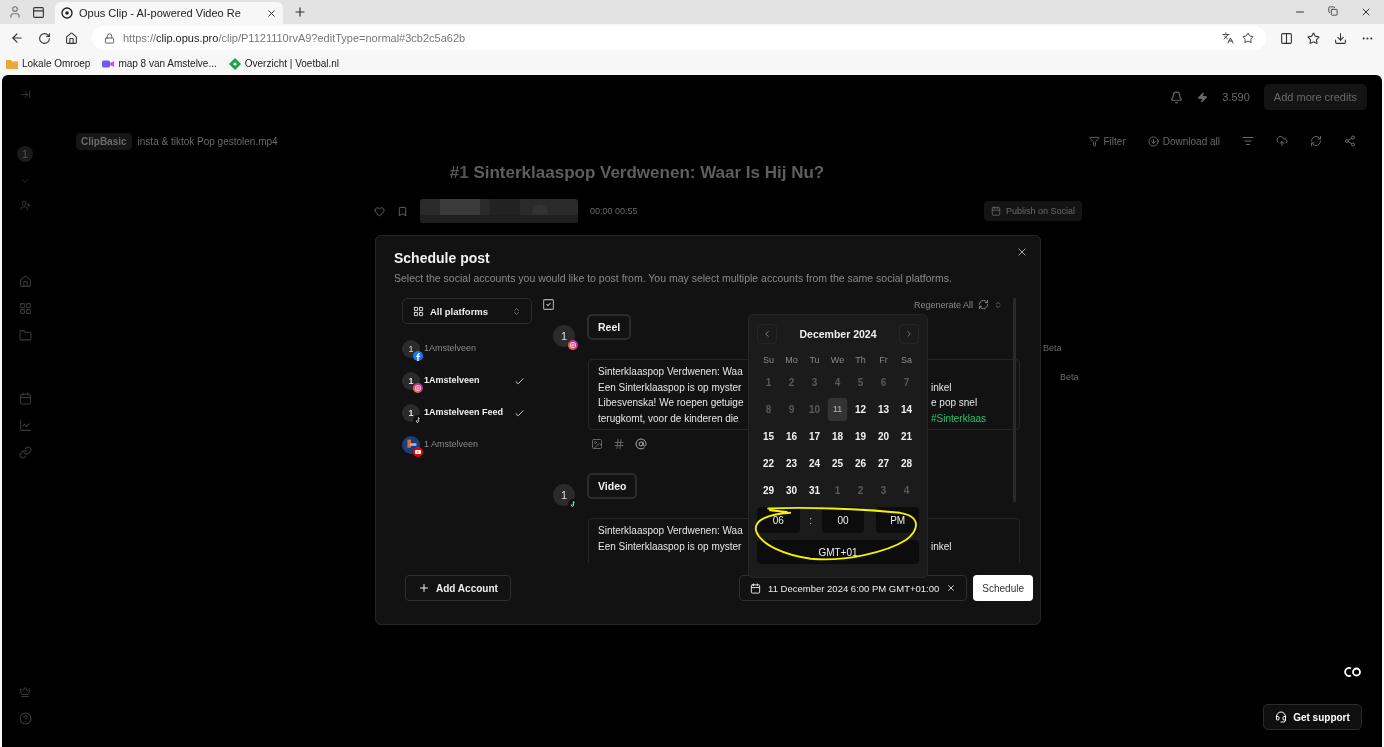 The height and width of the screenshot is (747, 1384). Describe the element at coordinates (860, 436) in the screenshot. I see `calendar-day: 19` at that location.